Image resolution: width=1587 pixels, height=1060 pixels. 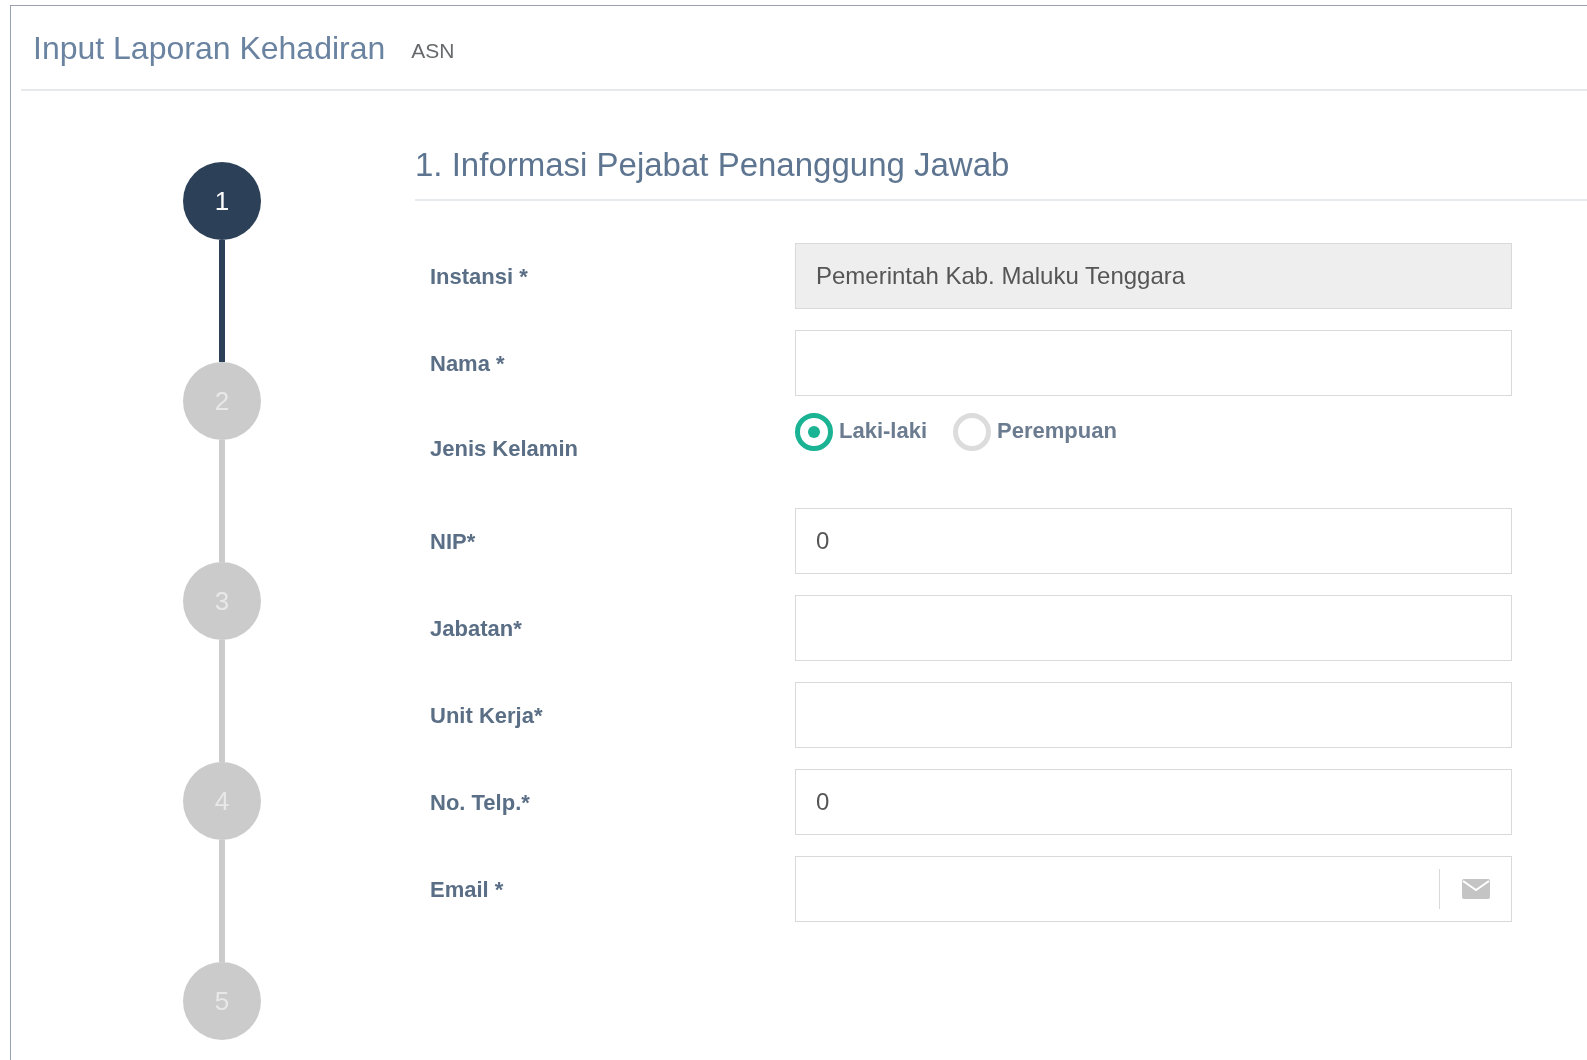 I want to click on radio-label: Perempuan, so click(x=1057, y=430).